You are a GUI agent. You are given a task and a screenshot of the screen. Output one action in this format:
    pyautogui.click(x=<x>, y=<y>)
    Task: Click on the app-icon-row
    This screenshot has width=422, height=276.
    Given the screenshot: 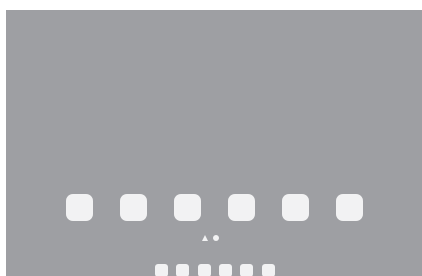 What is the action you would take?
    pyautogui.click(x=214, y=208)
    